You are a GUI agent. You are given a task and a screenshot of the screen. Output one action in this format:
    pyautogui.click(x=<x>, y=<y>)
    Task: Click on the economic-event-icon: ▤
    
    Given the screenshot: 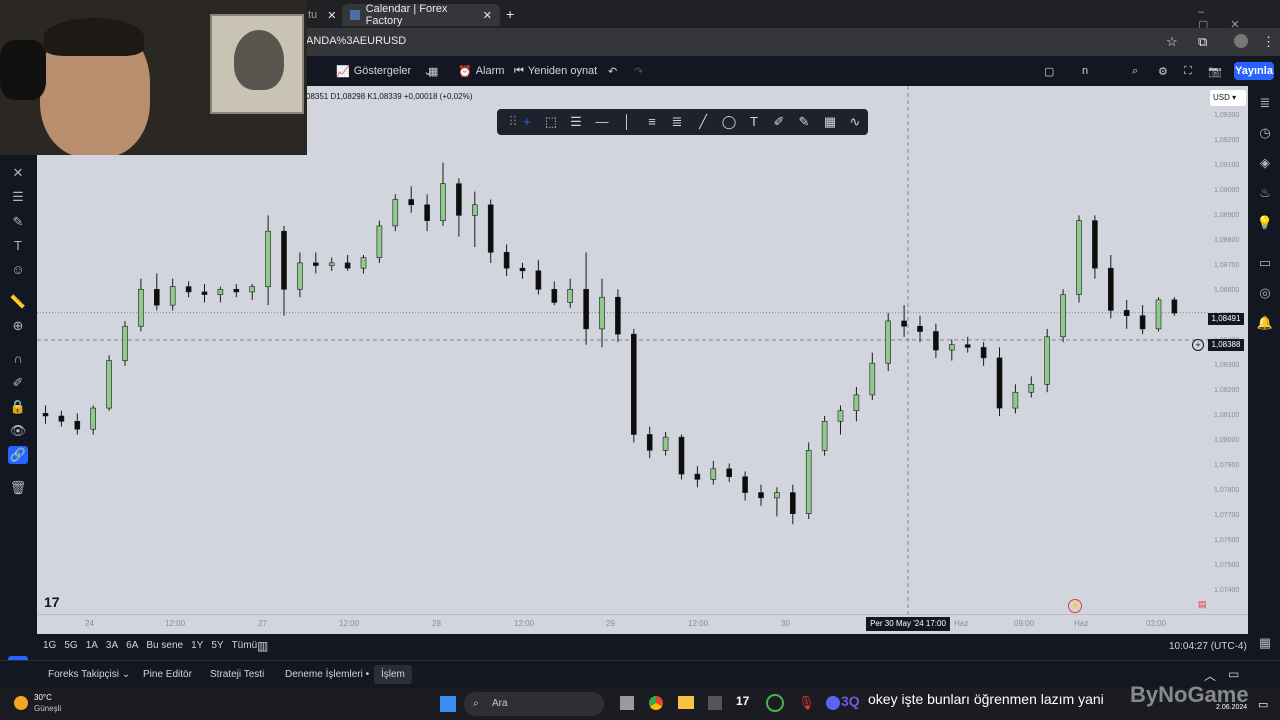 What is the action you would take?
    pyautogui.click(x=1204, y=606)
    